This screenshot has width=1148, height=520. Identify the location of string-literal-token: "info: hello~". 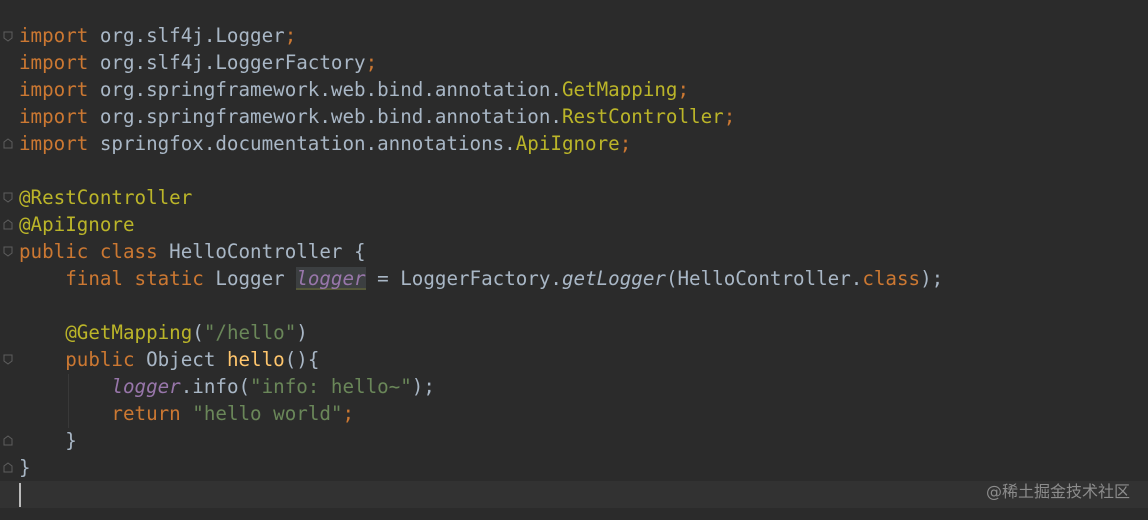
(331, 386).